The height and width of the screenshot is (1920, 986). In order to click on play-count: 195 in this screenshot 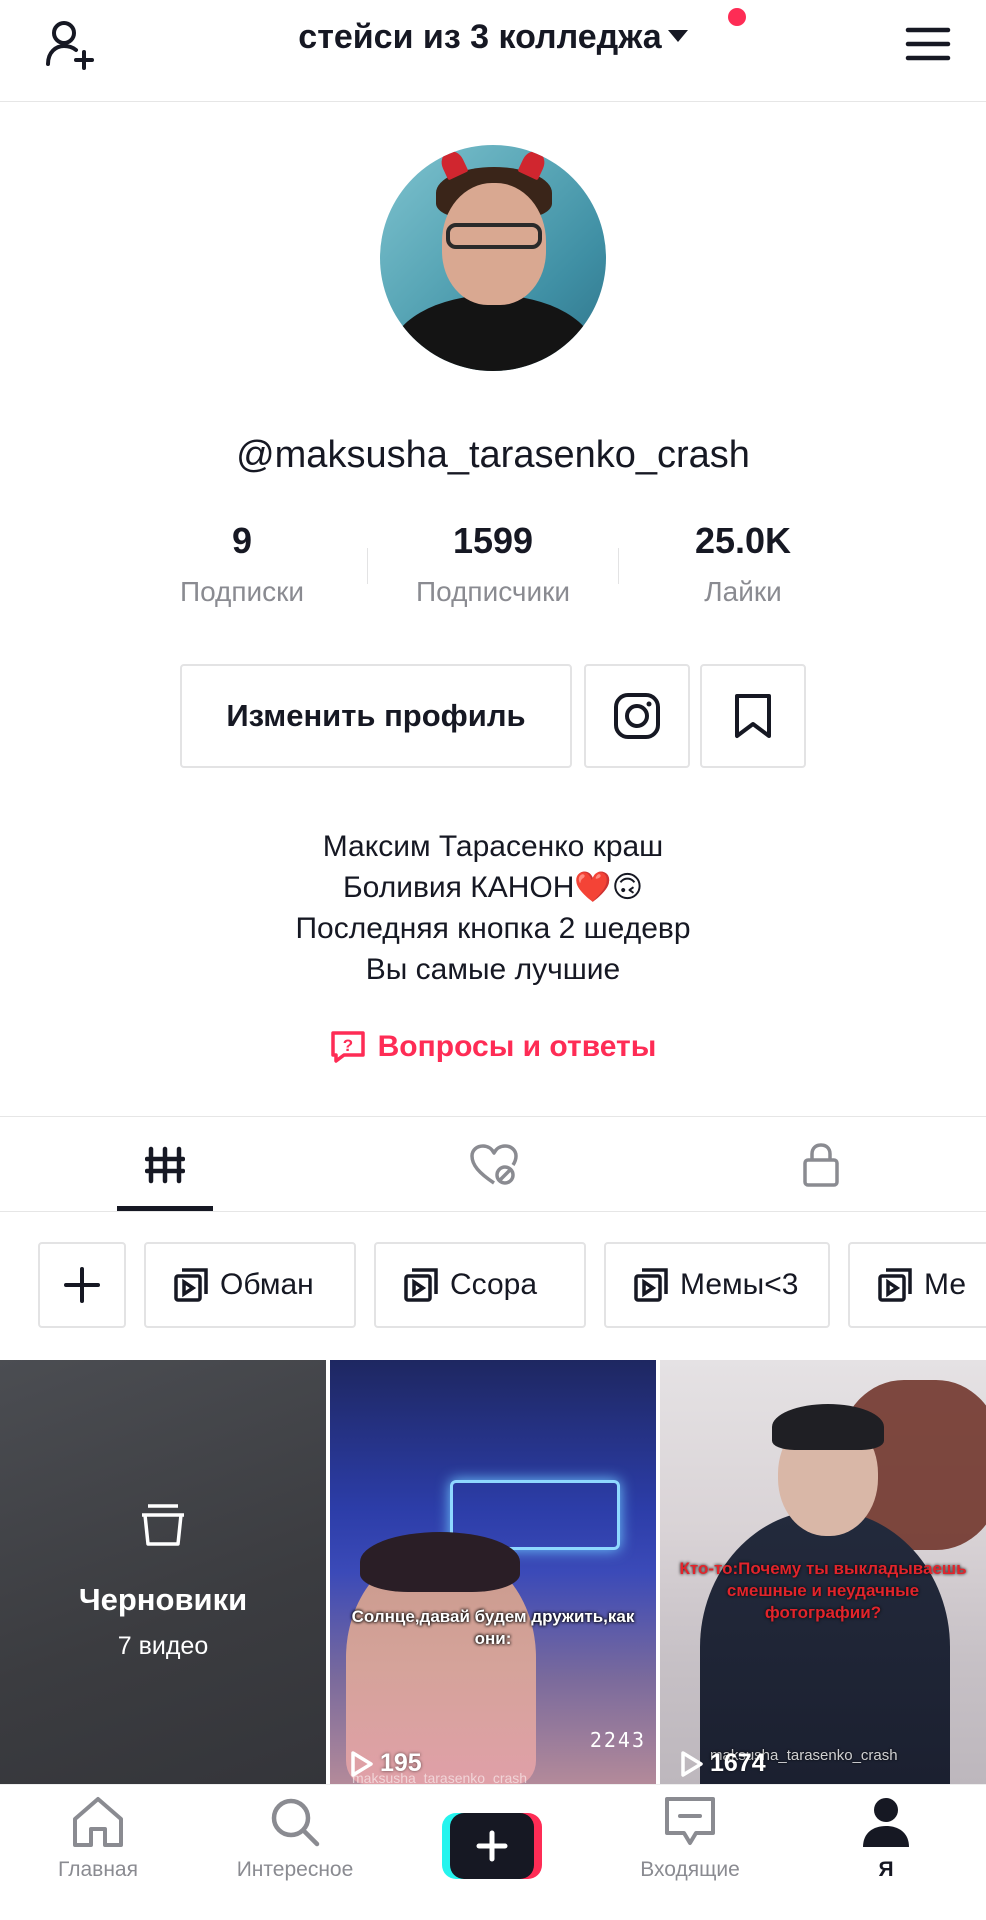, I will do `click(386, 1763)`.